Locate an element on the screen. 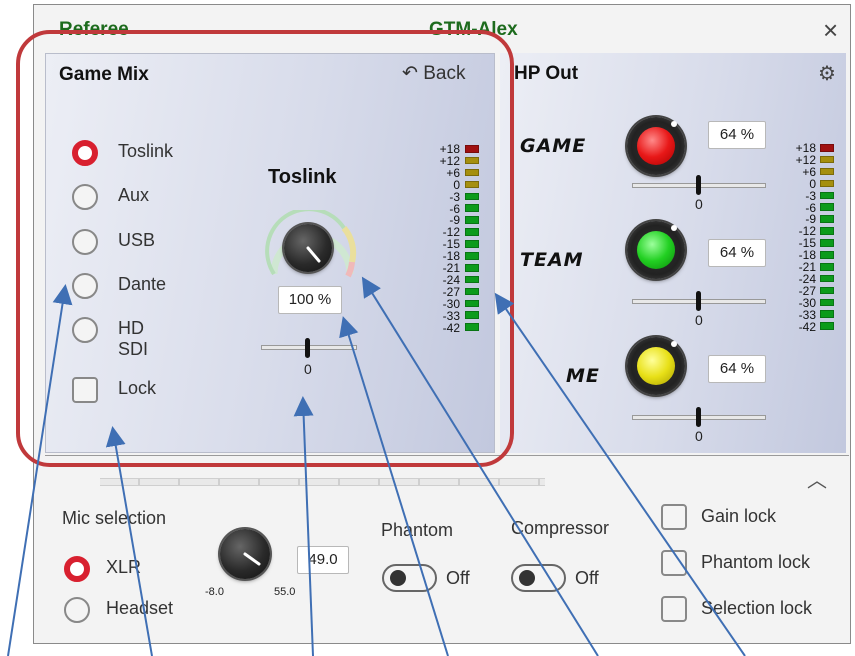 The height and width of the screenshot is (656, 855). arrow-to-lock is located at coordinates (129, 541).